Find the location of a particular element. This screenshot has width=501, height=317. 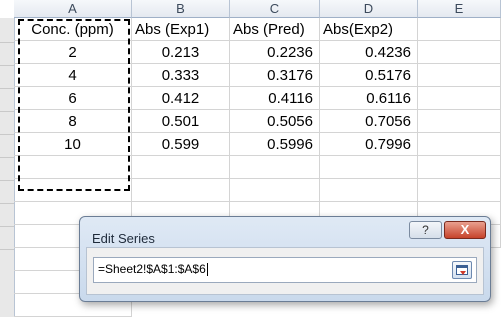

column-header-e: E is located at coordinates (459, 9).